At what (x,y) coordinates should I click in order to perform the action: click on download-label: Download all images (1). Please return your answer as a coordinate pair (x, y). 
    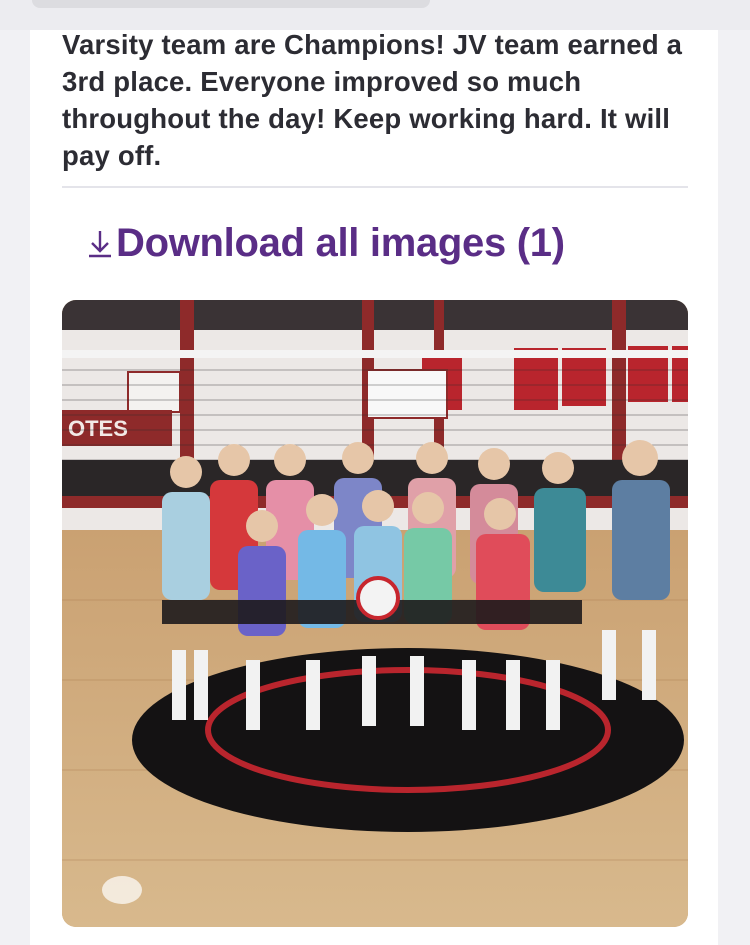
    Looking at the image, I should click on (340, 242).